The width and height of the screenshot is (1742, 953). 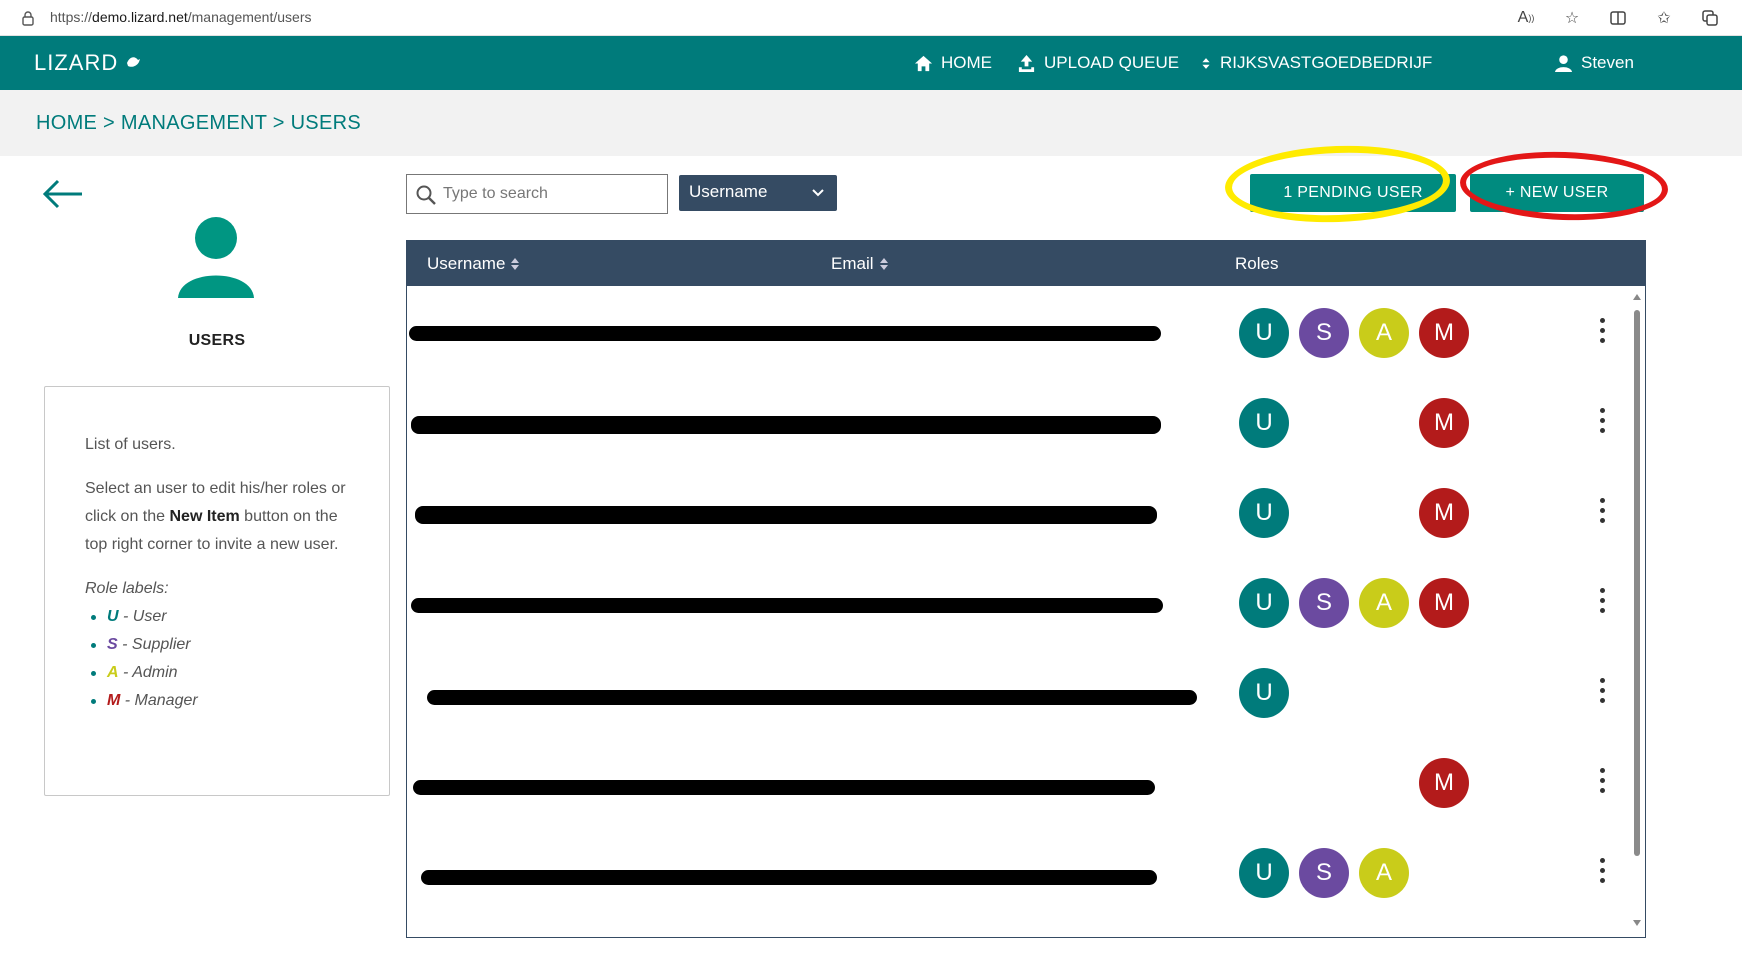 What do you see at coordinates (1637, 923) in the screenshot?
I see `scroll-down-arrow-icon` at bounding box center [1637, 923].